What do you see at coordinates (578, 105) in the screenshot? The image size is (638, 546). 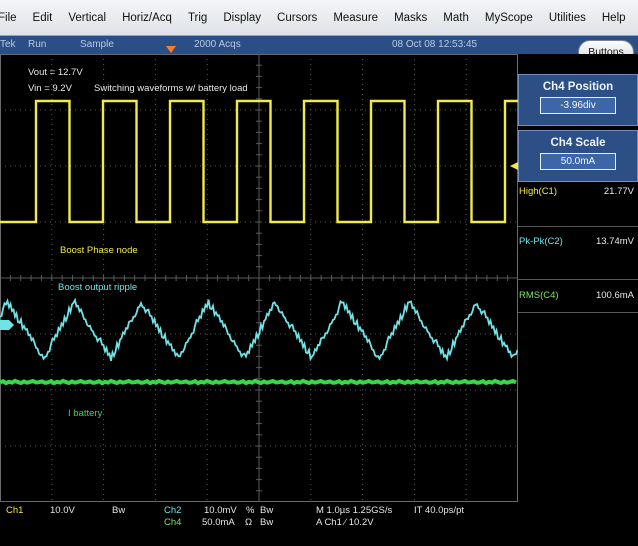 I see `ch4-position-value: -3.96div` at bounding box center [578, 105].